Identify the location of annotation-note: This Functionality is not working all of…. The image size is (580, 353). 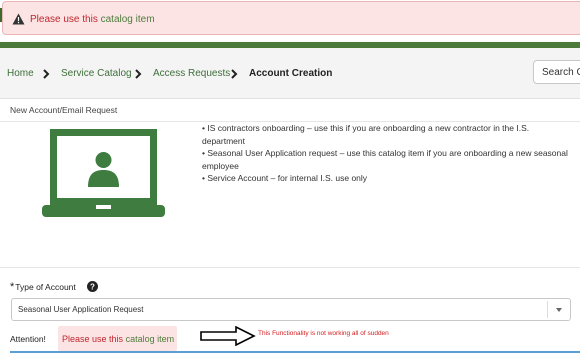
(323, 333).